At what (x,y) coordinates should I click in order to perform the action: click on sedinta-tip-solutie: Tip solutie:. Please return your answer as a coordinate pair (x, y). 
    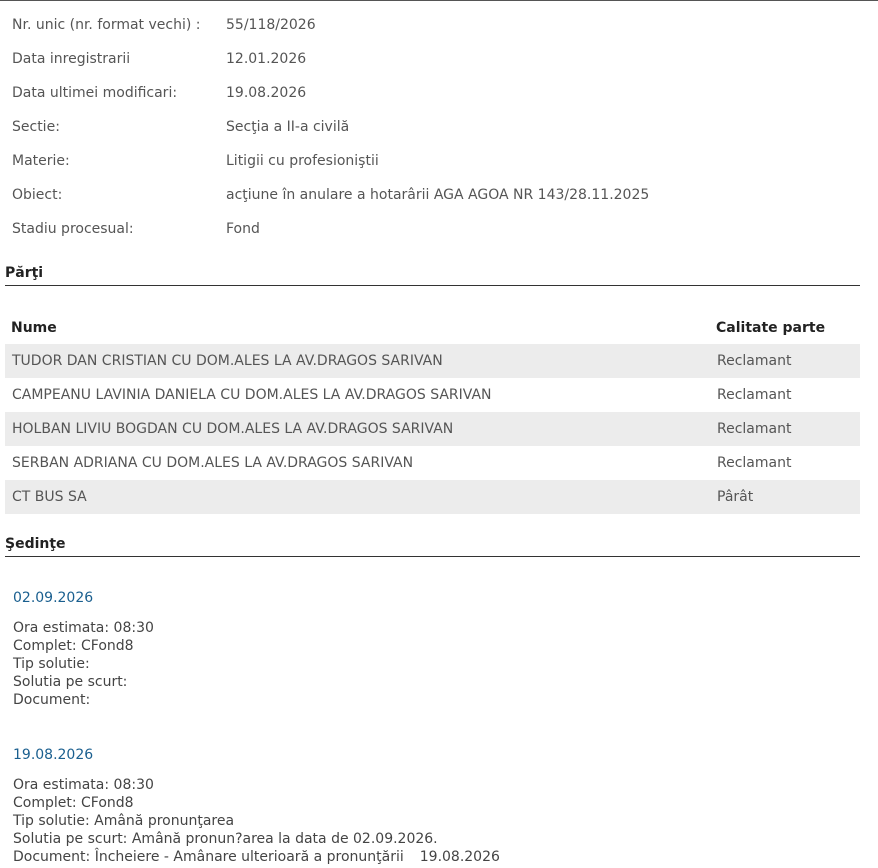
    Looking at the image, I should click on (51, 664).